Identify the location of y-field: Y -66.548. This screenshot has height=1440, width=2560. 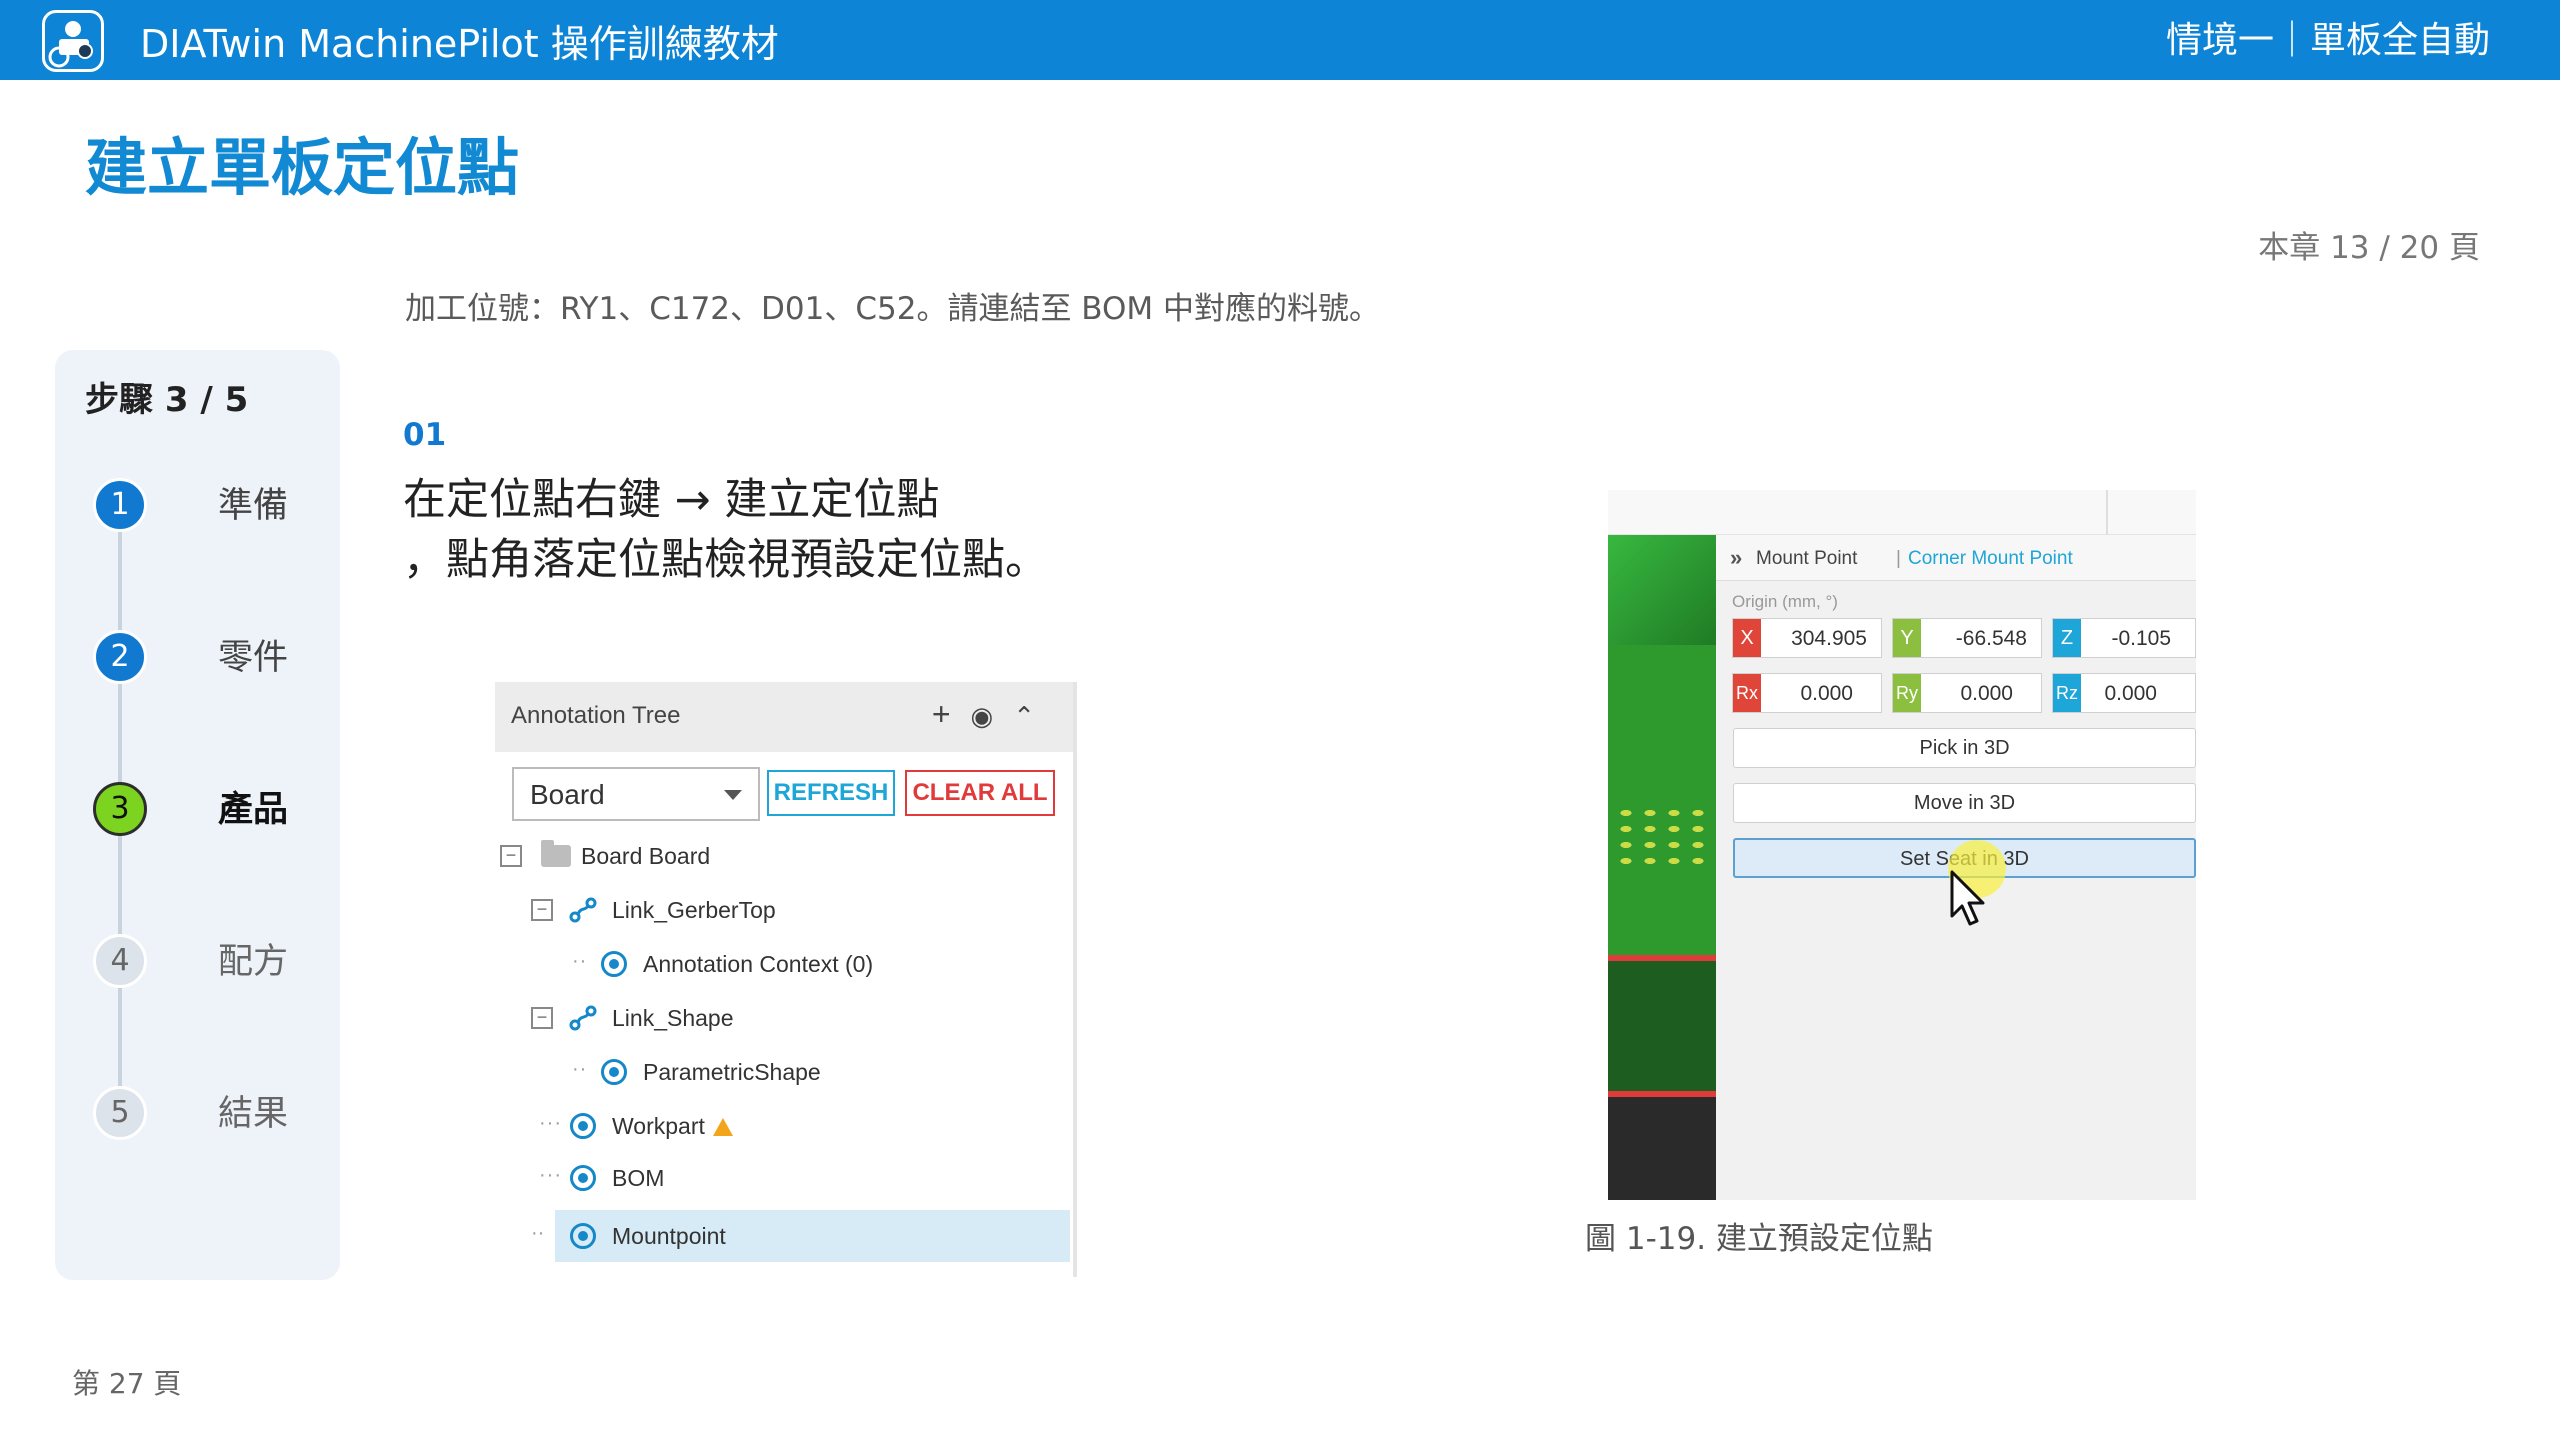
(1967, 638).